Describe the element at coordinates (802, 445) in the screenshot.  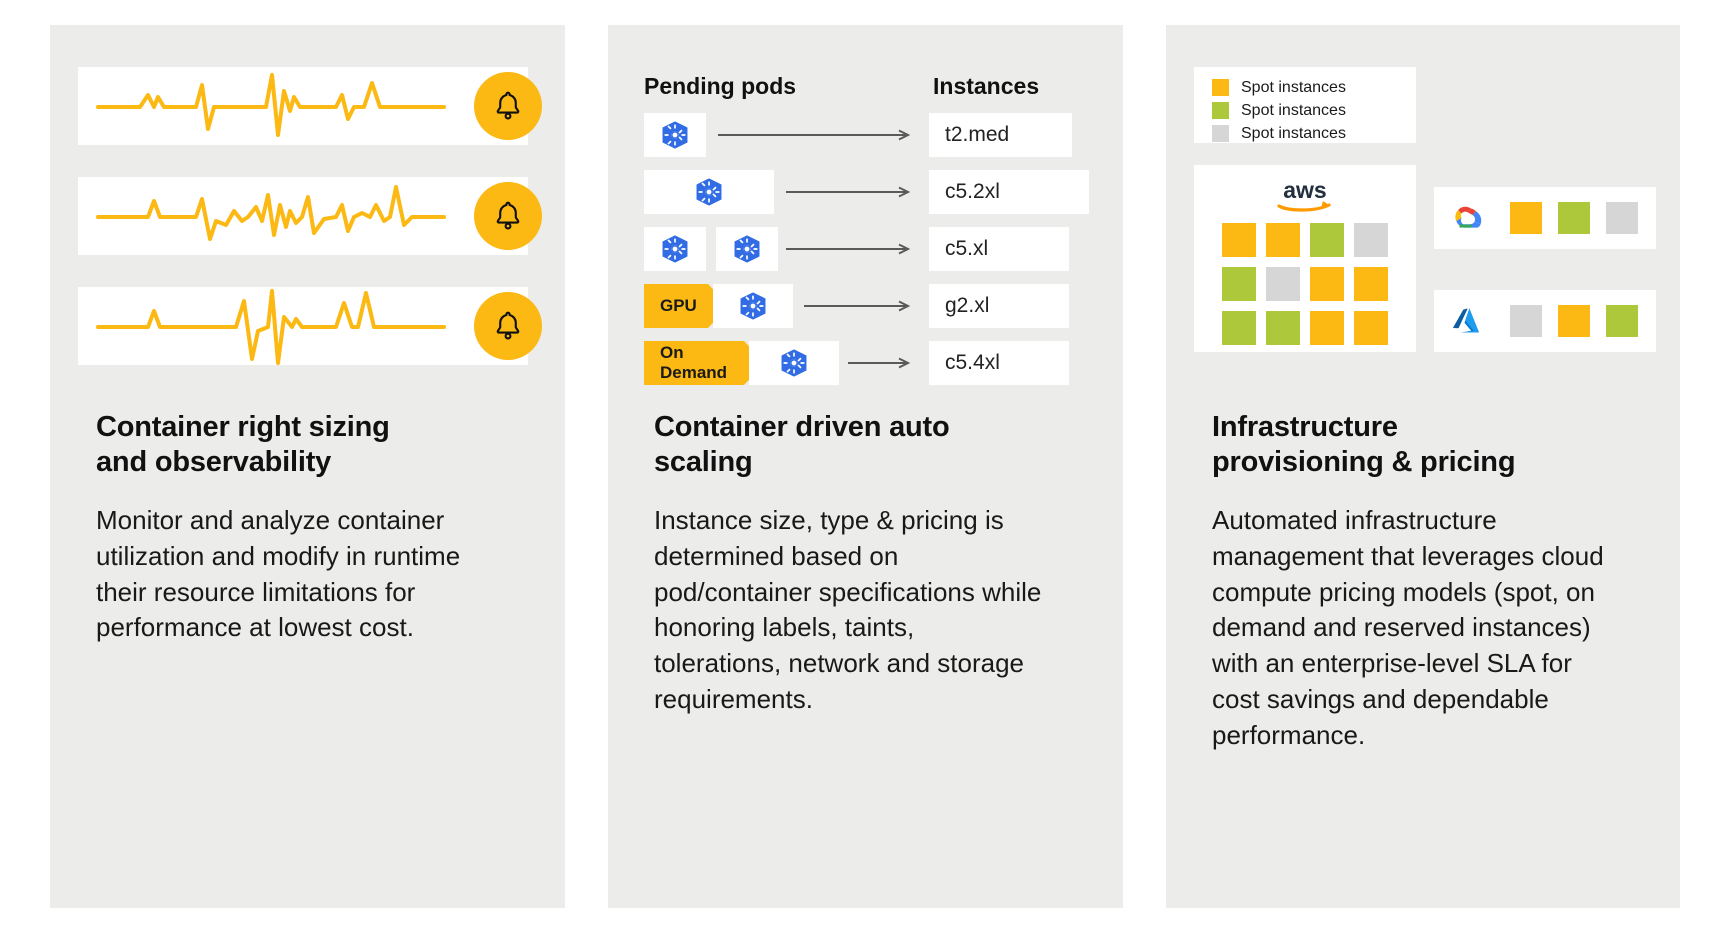
I see `page-title: Container driven auto scaling` at that location.